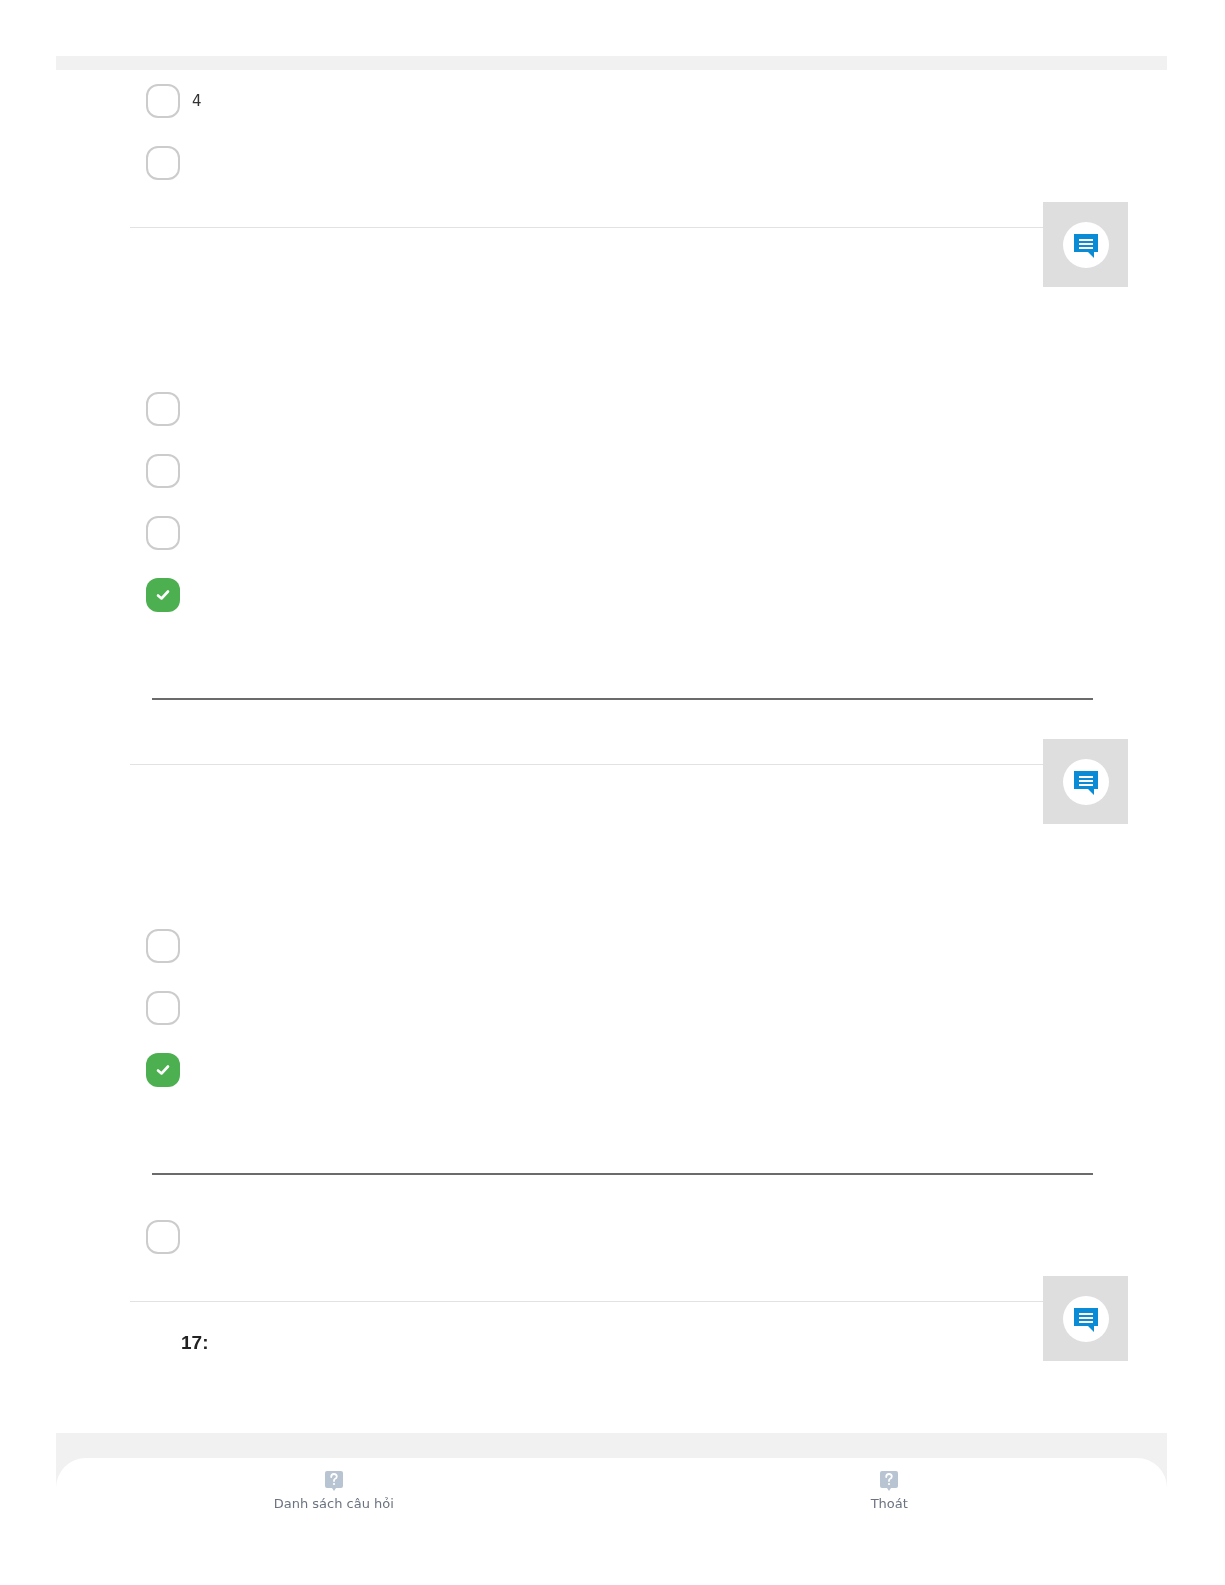 This screenshot has height=1585, width=1225. I want to click on answer-text: 4, so click(197, 101).